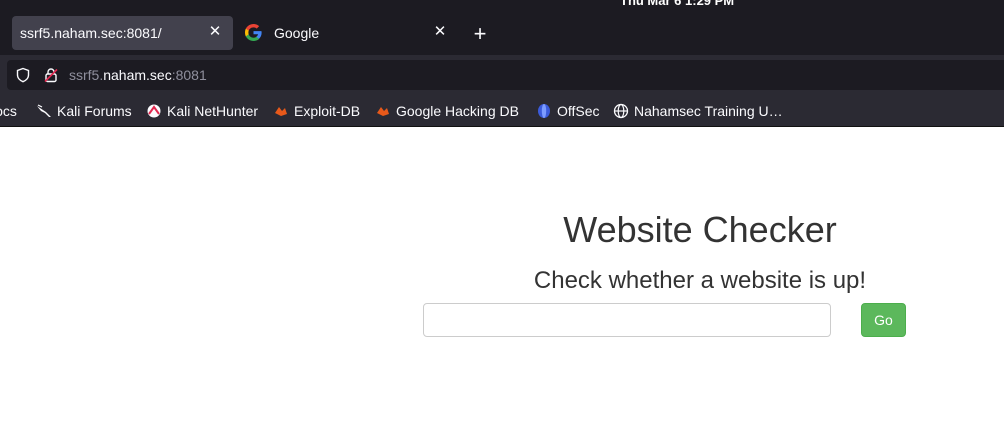 The image size is (1004, 426). Describe the element at coordinates (91, 33) in the screenshot. I see `tab-title: ssrf5.naham.sec:8081/` at that location.